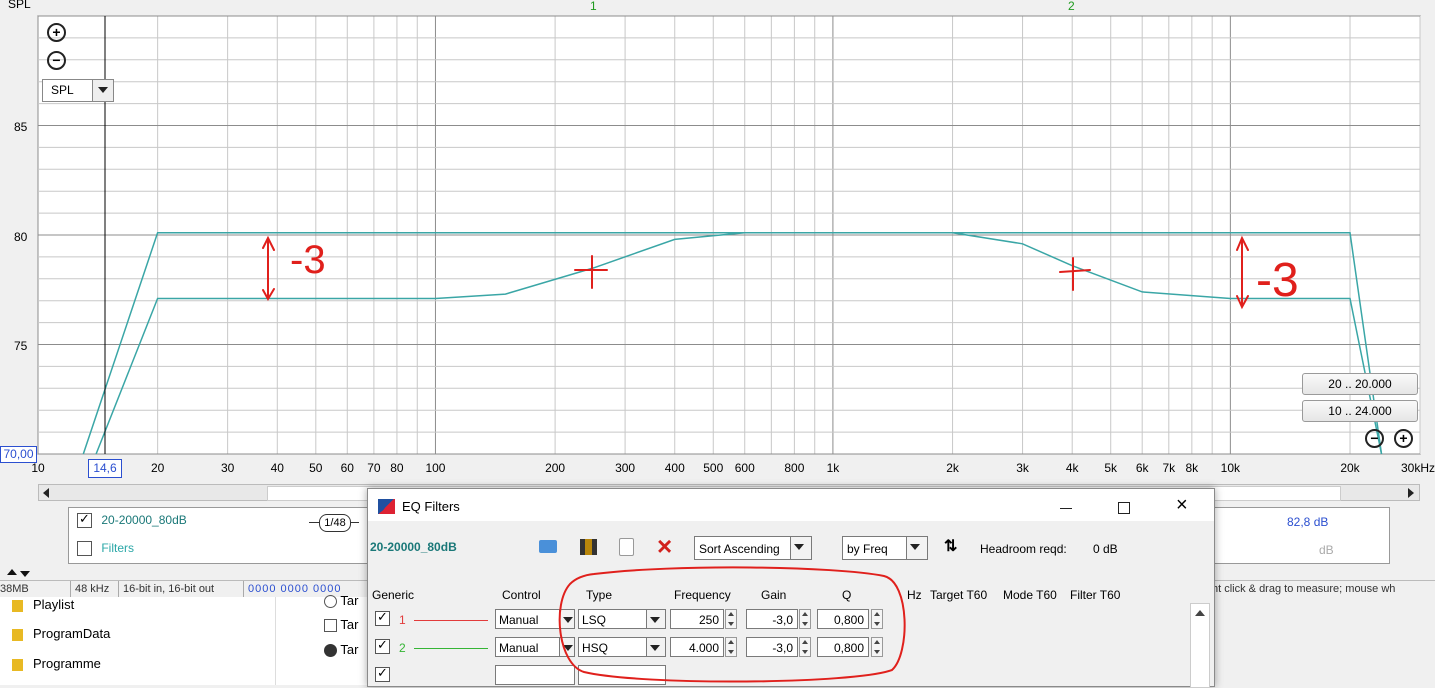 This screenshot has width=1435, height=688. Describe the element at coordinates (950, 546) in the screenshot. I see `swap-sort-icon: ⇅` at that location.